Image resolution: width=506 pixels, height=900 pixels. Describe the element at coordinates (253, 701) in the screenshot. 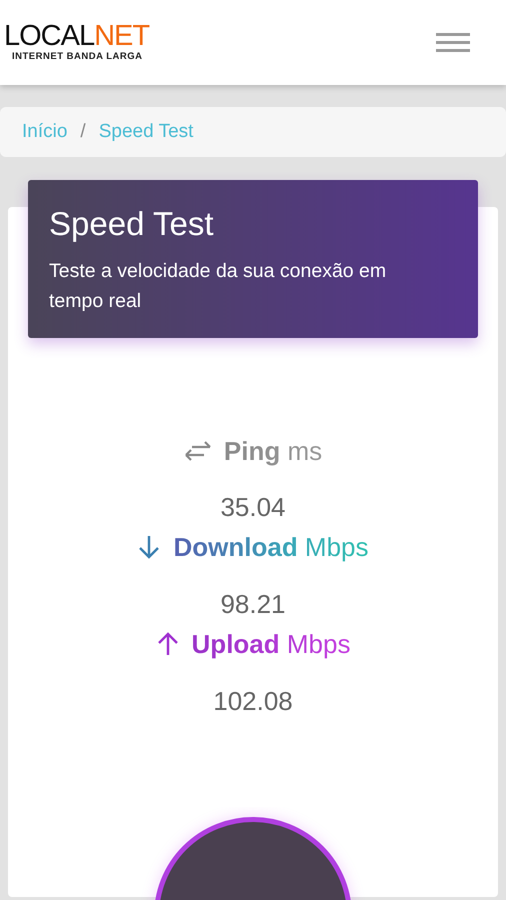

I see `upload-value: 102.08` at that location.